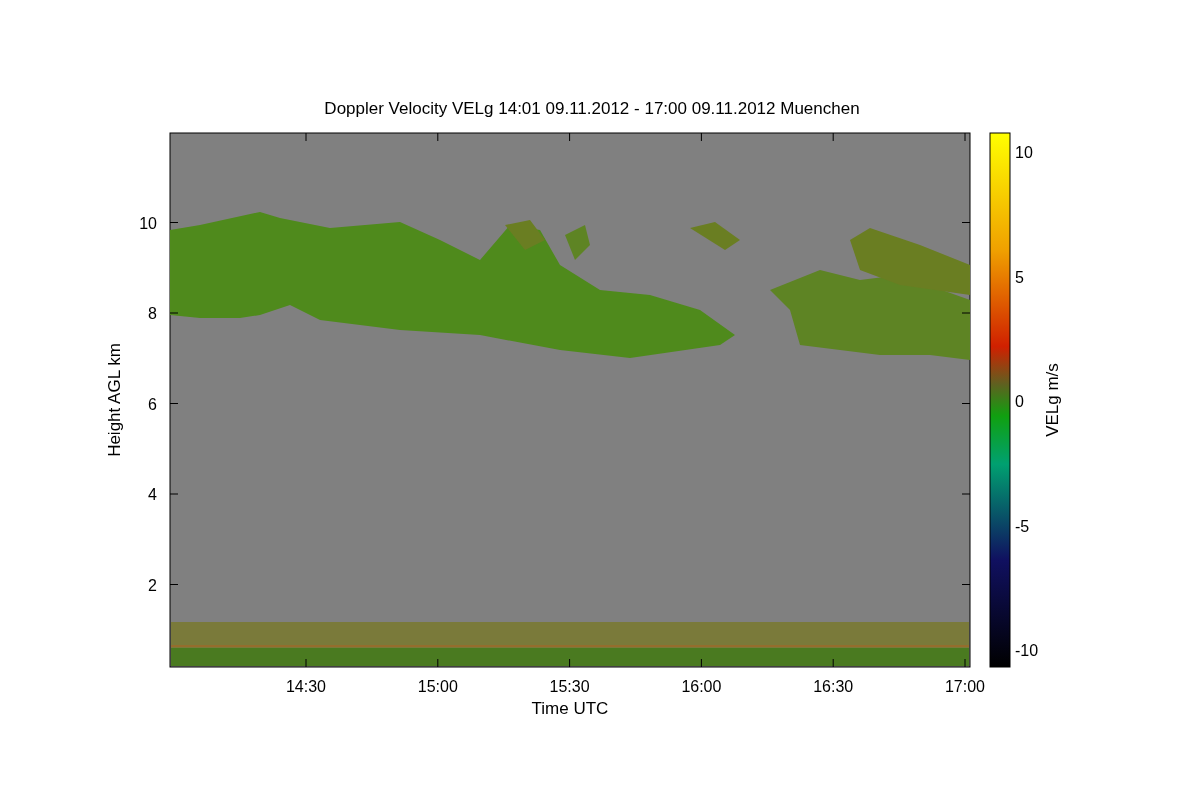  I want to click on colorbar-tick-label: -5, so click(1022, 526).